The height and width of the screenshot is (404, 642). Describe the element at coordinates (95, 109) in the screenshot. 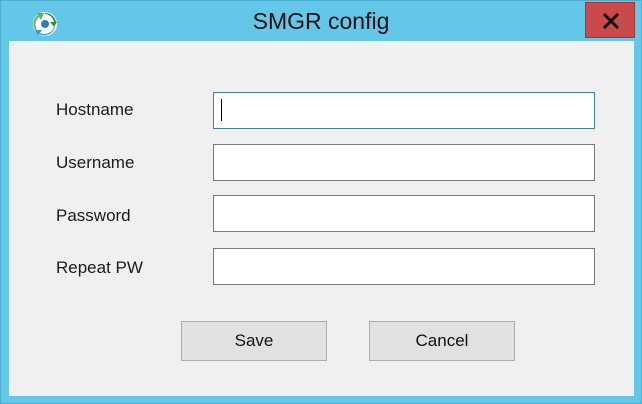

I see `hostname-label: Hostname` at that location.